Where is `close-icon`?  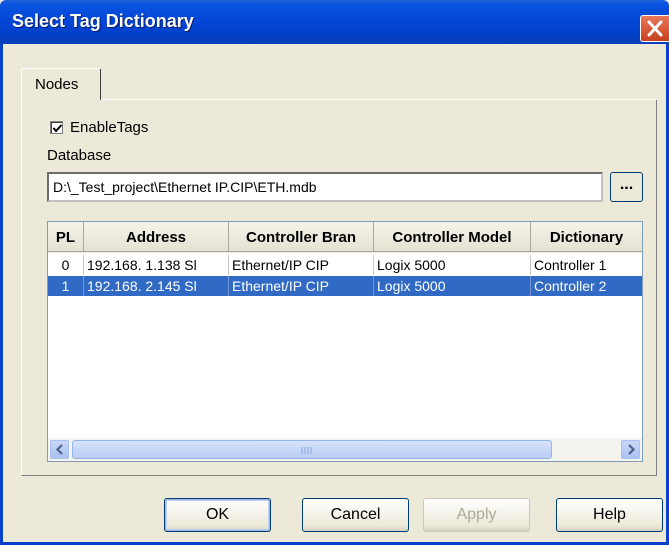 close-icon is located at coordinates (655, 28).